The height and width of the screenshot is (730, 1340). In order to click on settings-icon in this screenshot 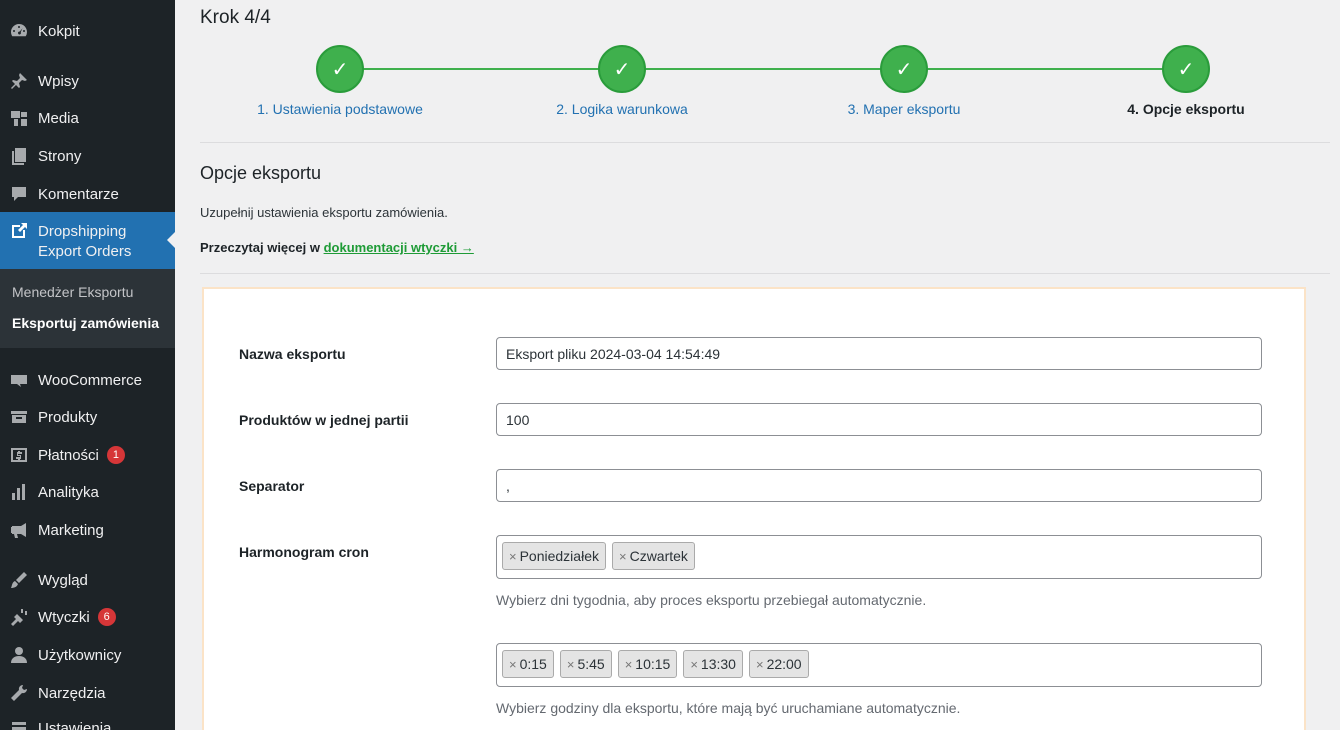, I will do `click(19, 723)`.